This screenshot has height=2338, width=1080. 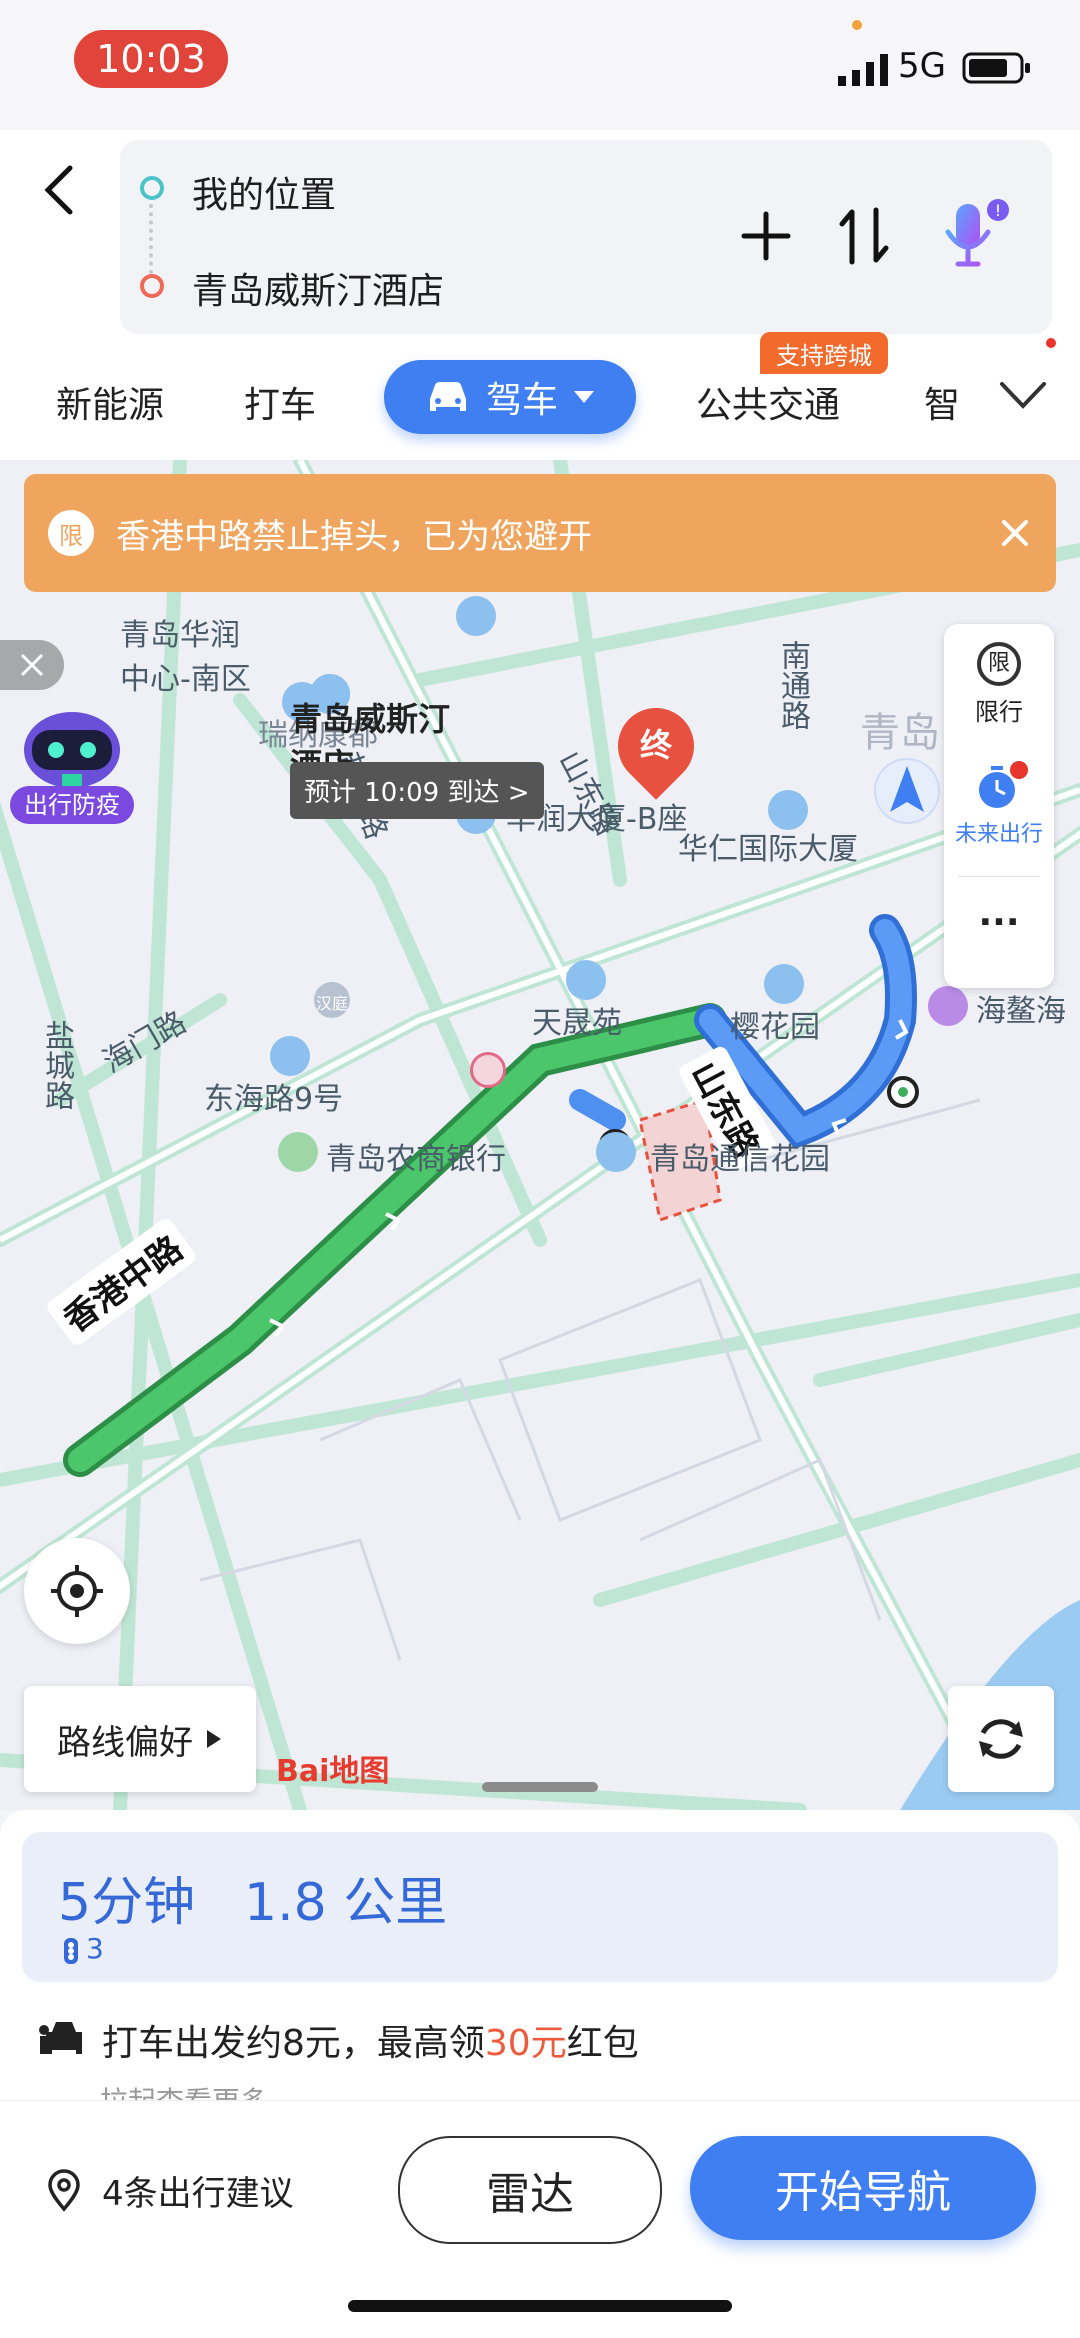 I want to click on location-arrow-icon, so click(x=907, y=791).